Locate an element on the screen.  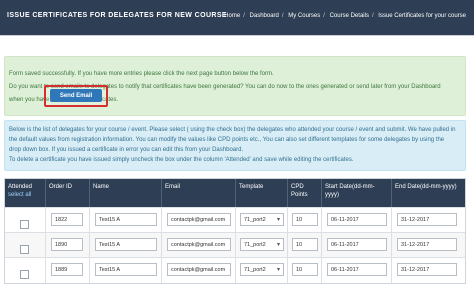
col-name: Name is located at coordinates (125, 193).